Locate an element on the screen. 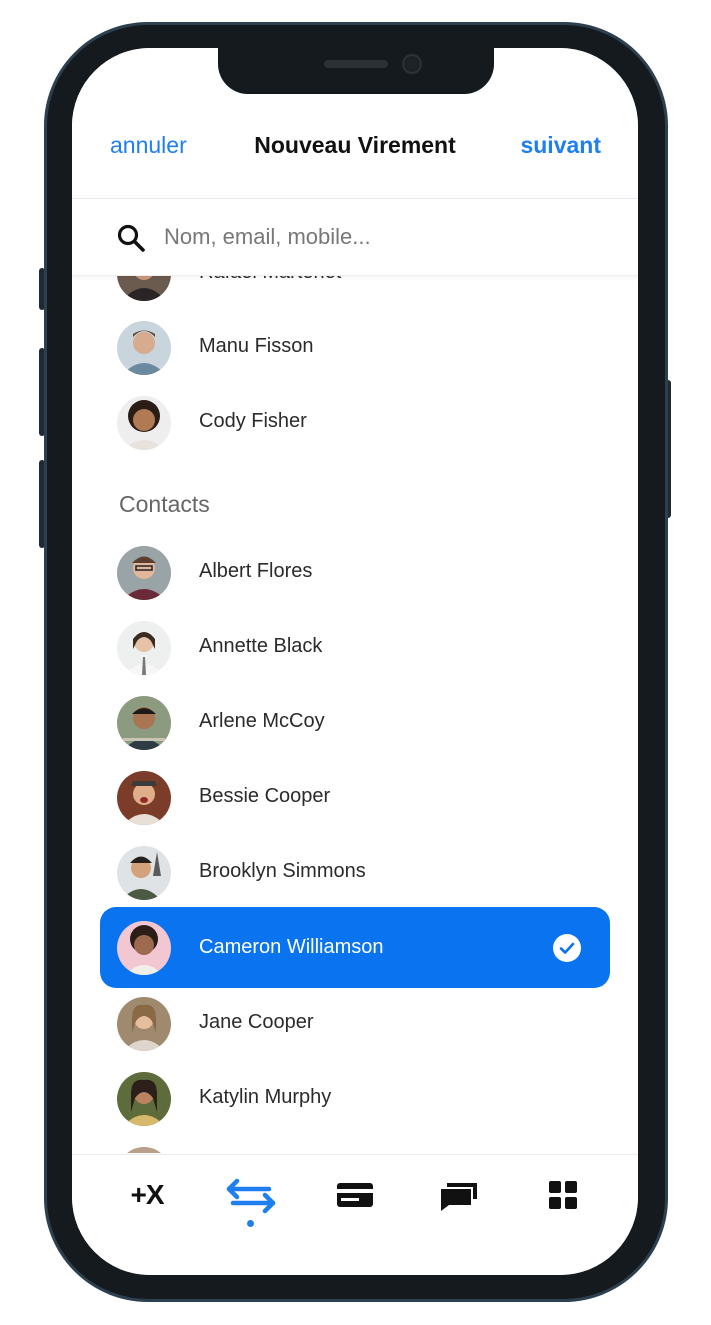 The width and height of the screenshot is (711, 1325). check-circle-icon is located at coordinates (567, 948).